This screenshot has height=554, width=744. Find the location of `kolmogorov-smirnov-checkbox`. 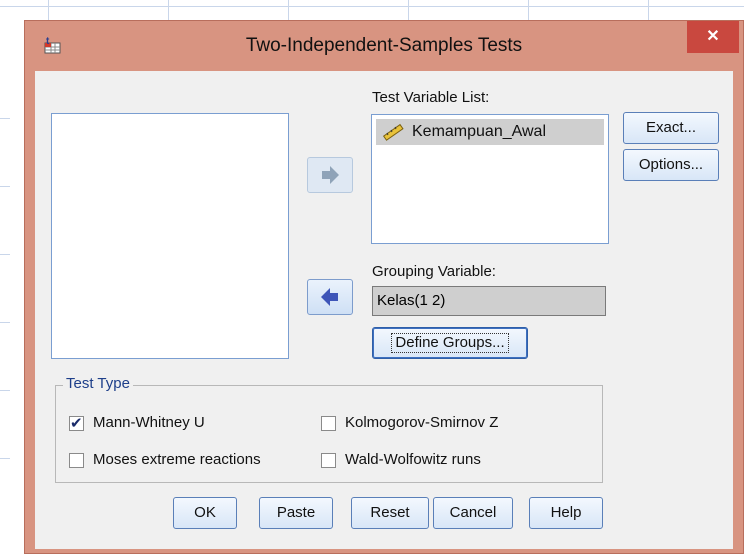

kolmogorov-smirnov-checkbox is located at coordinates (328, 423).